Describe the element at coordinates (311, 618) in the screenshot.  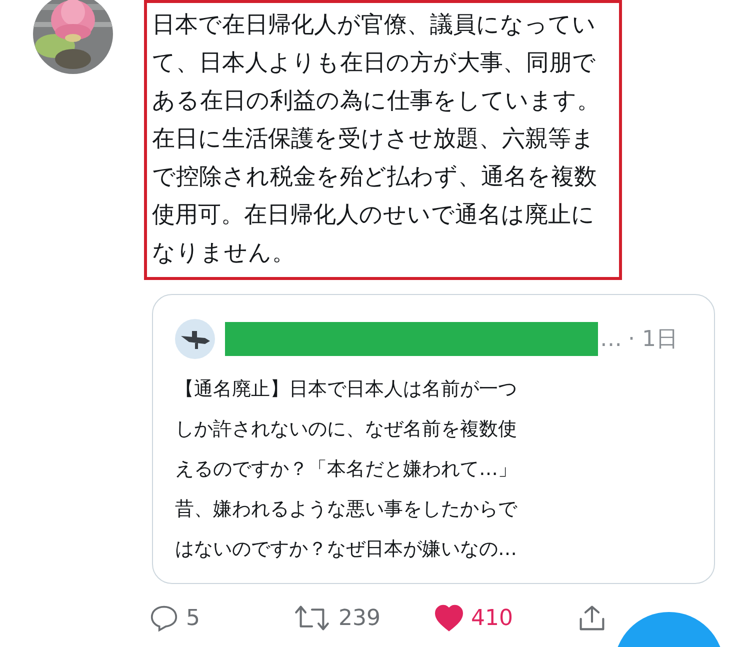
I see `retweet-icon` at that location.